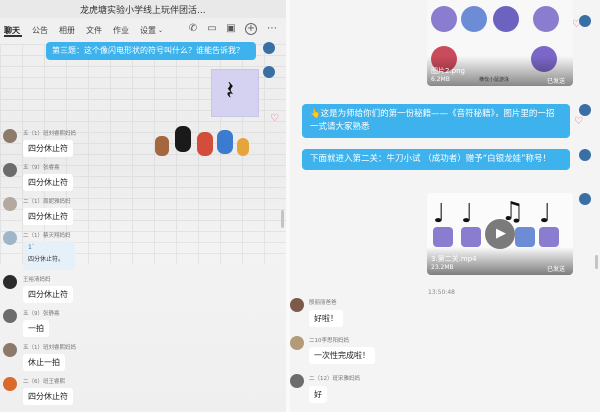  Describe the element at coordinates (329, 341) in the screenshot. I see `sender-name: 二10李思阳妈妈` at that location.